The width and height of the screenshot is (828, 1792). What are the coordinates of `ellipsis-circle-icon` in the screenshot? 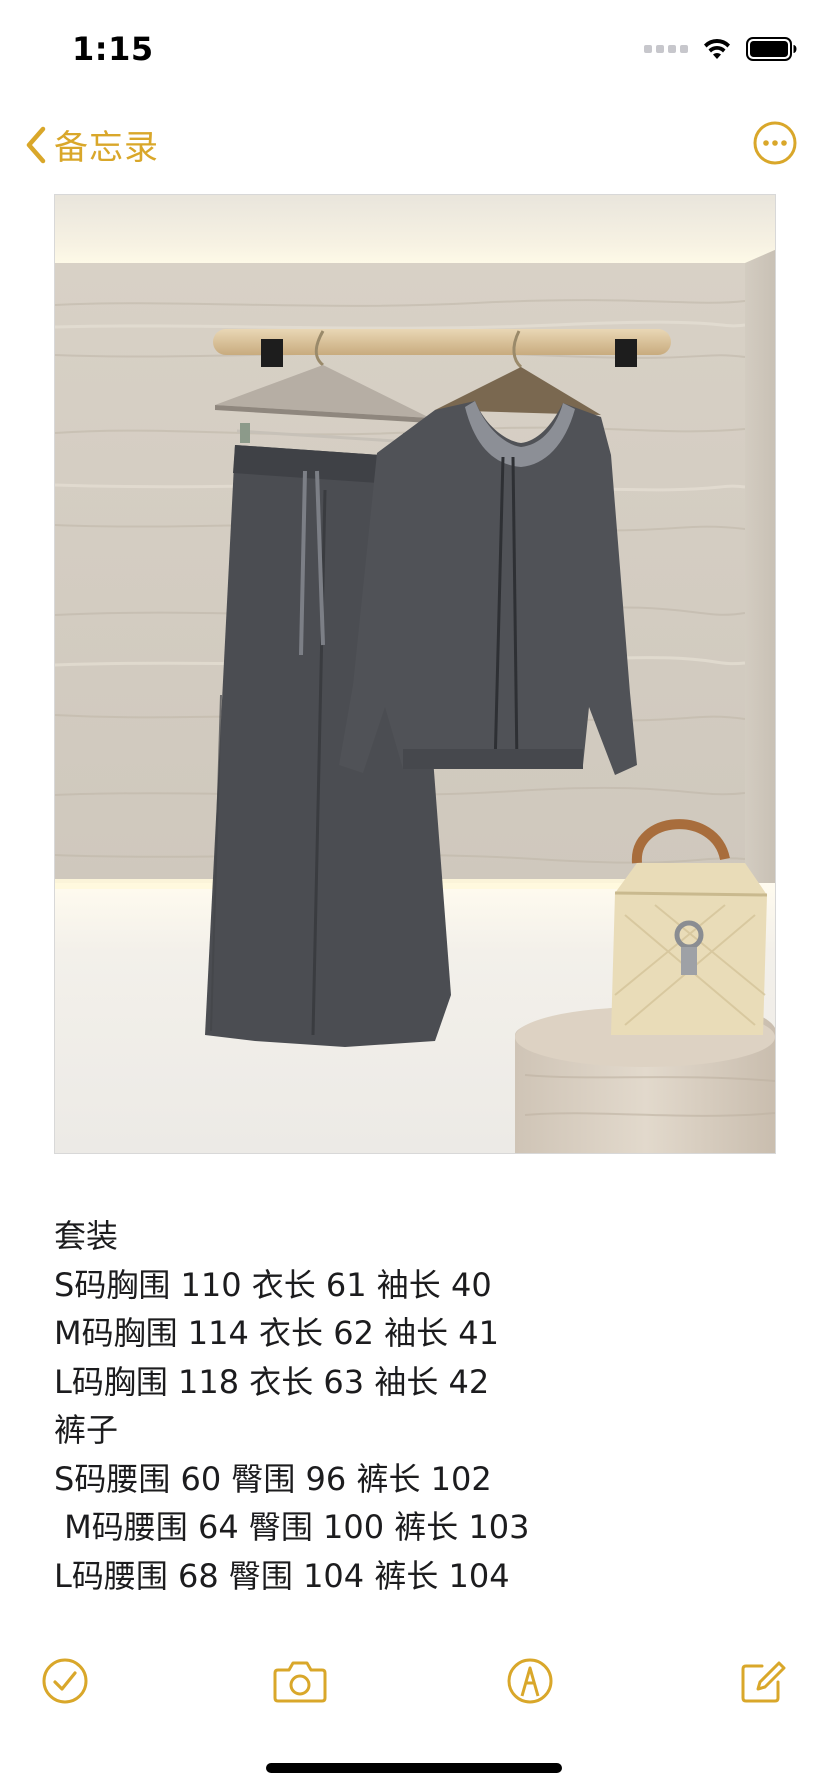 It's located at (775, 143).